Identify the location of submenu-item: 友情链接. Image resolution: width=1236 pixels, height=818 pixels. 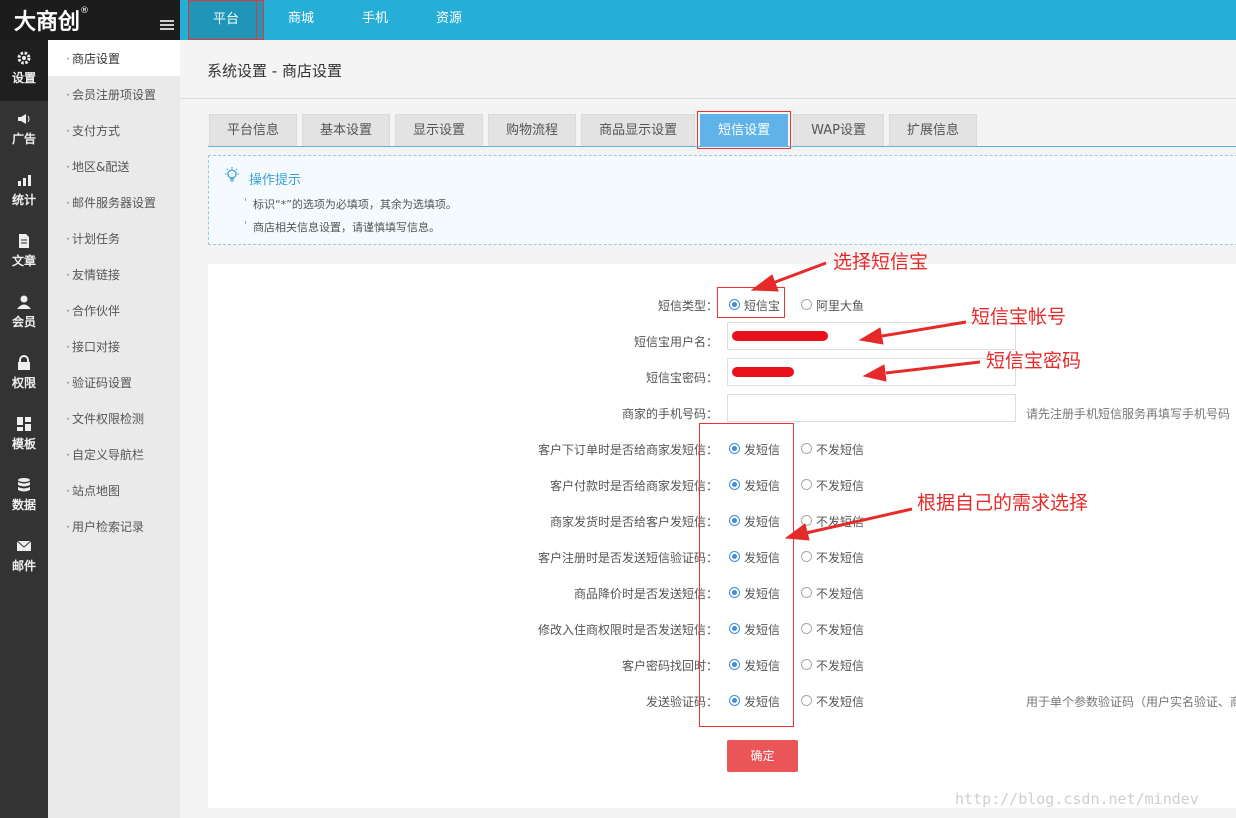
(114, 275).